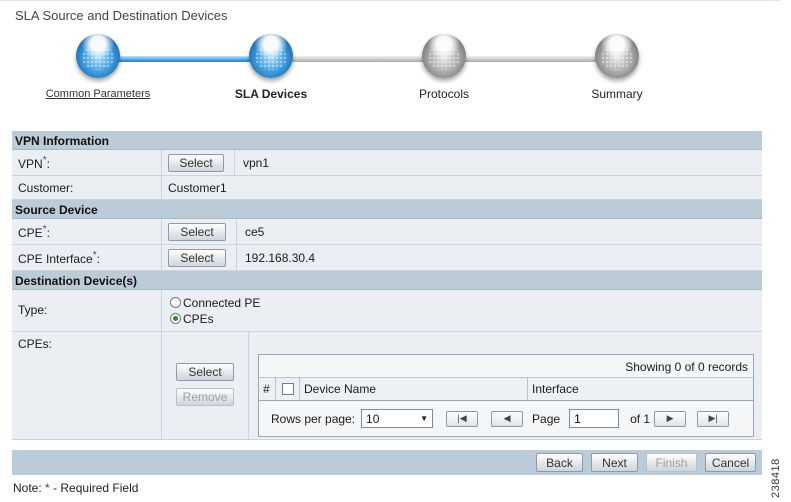 This screenshot has width=791, height=502. What do you see at coordinates (30, 164) in the screenshot?
I see `vpn-label-text: VPN` at bounding box center [30, 164].